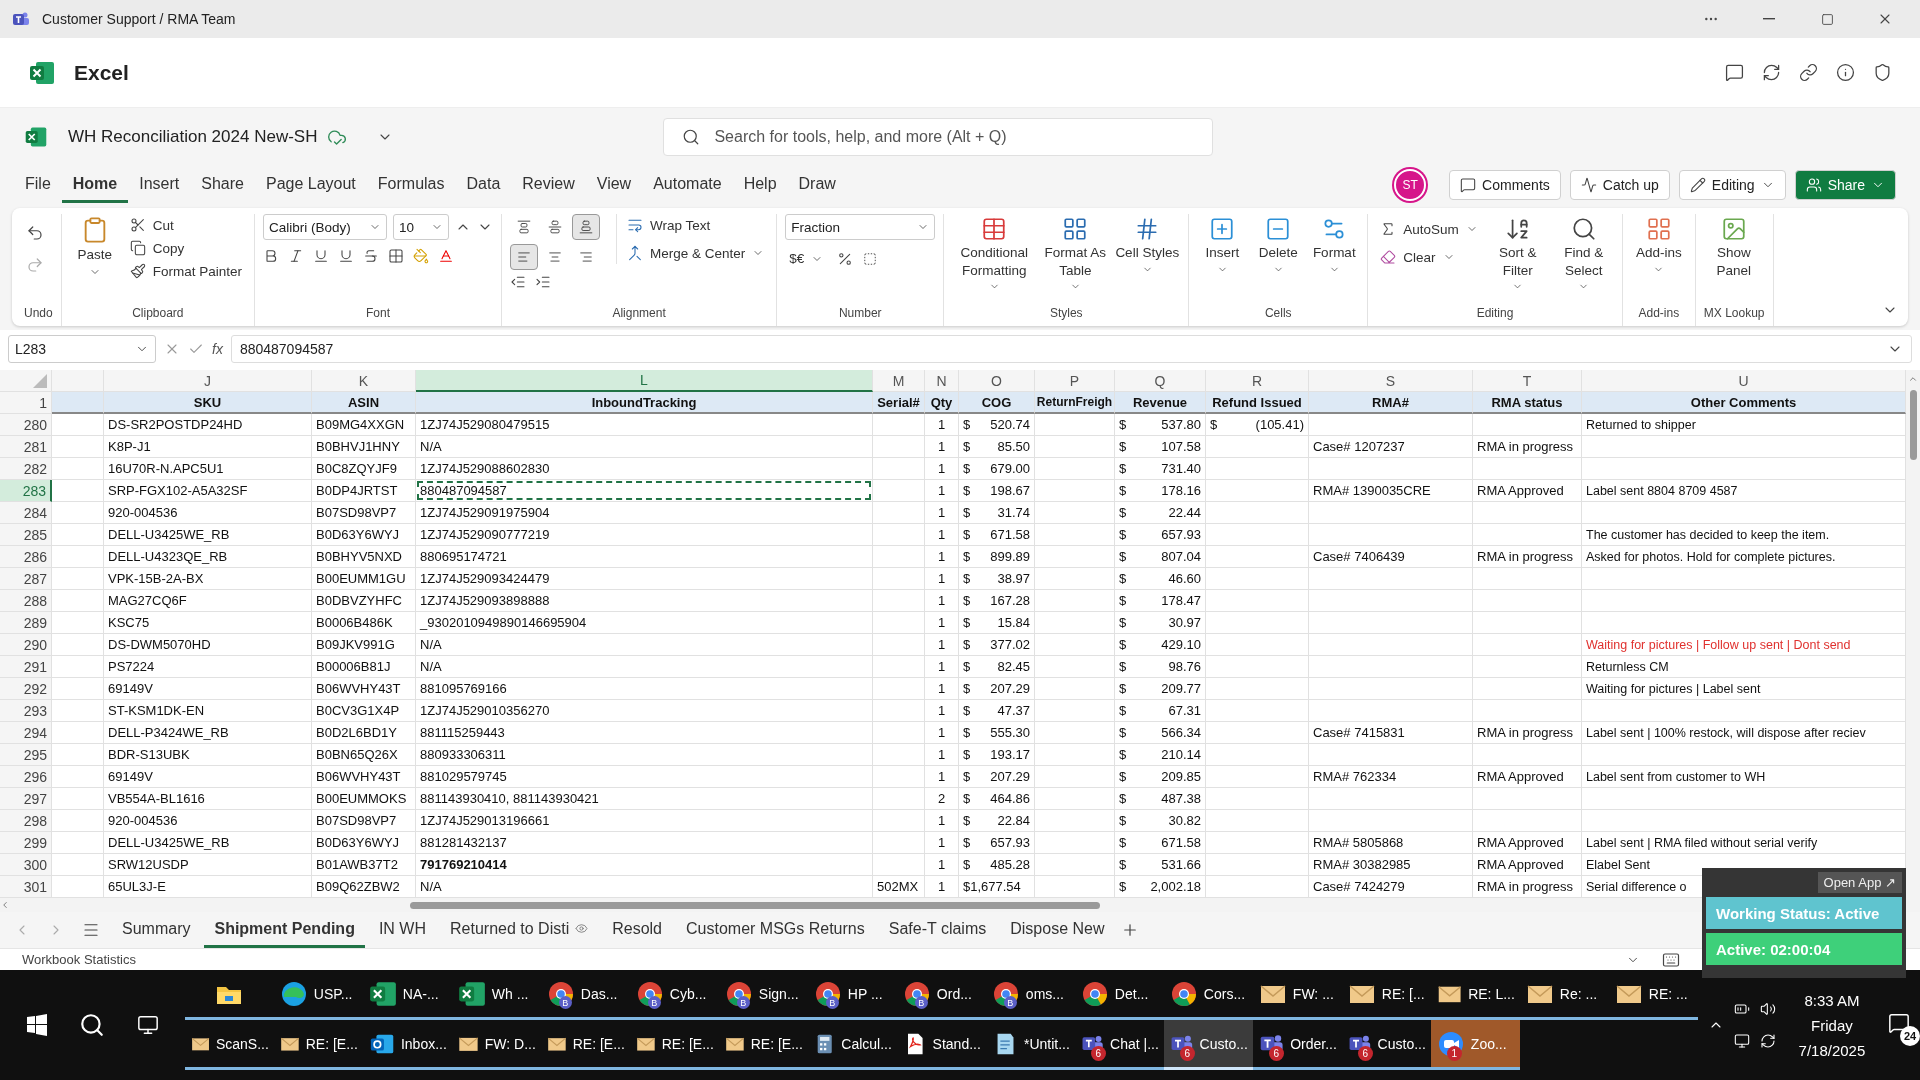 The image size is (1920, 1080). Describe the element at coordinates (26, 887) in the screenshot. I see `row-number: 301` at that location.